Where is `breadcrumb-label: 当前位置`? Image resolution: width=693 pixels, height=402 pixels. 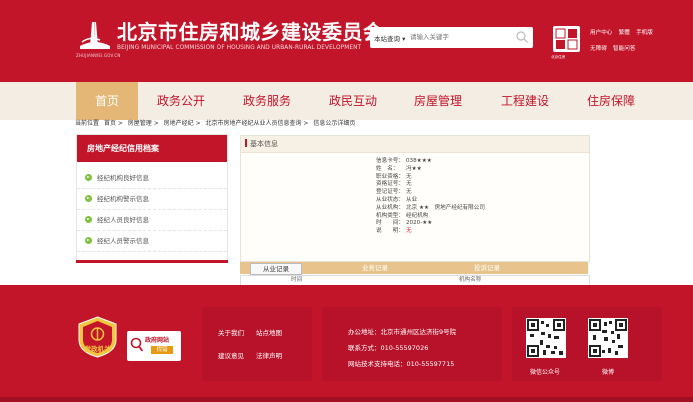 breadcrumb-label: 当前位置 is located at coordinates (87, 123).